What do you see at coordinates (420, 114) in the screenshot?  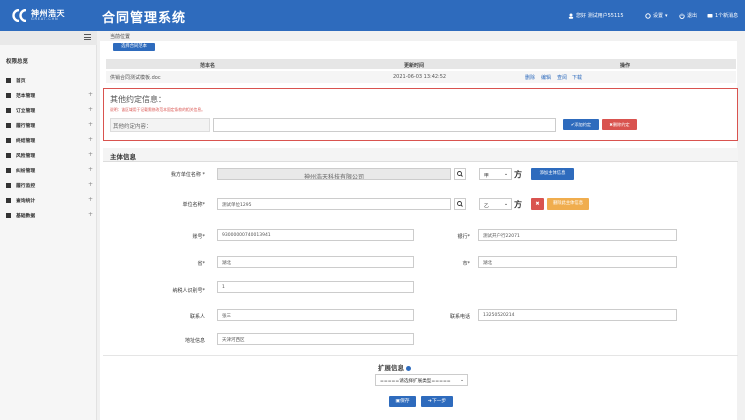 I see `other-agreement-panel` at bounding box center [420, 114].